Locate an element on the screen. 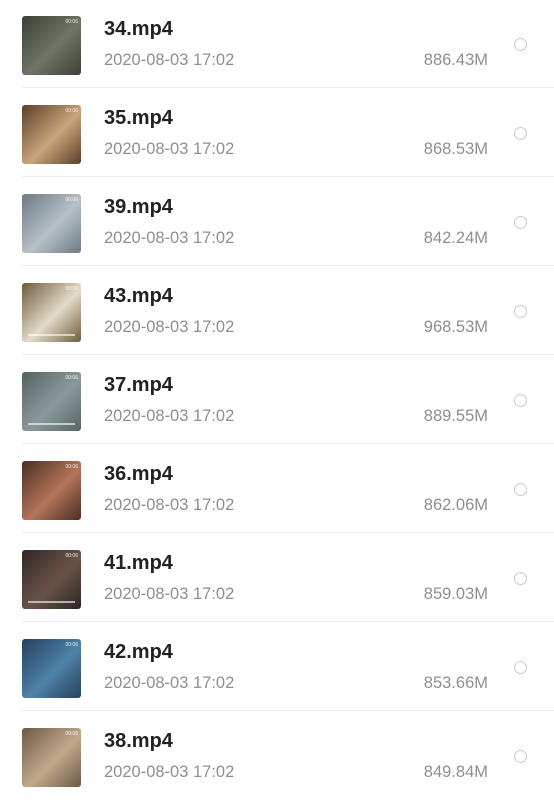 The height and width of the screenshot is (800, 554). list-item: 00:06 39.mp4 2020-08-03 17:02 842.24M is located at coordinates (277, 222).